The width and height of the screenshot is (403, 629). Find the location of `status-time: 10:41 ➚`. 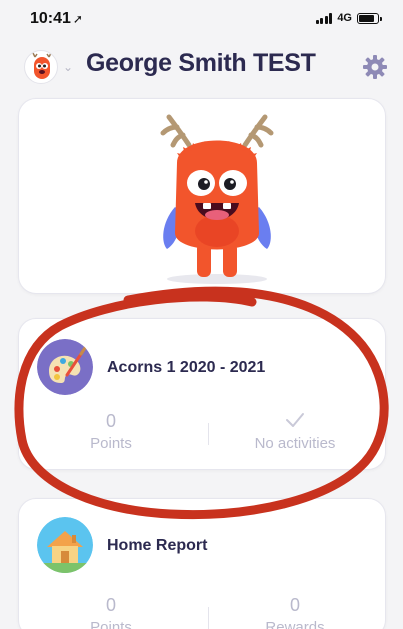

status-time: 10:41 ➚ is located at coordinates (56, 19).